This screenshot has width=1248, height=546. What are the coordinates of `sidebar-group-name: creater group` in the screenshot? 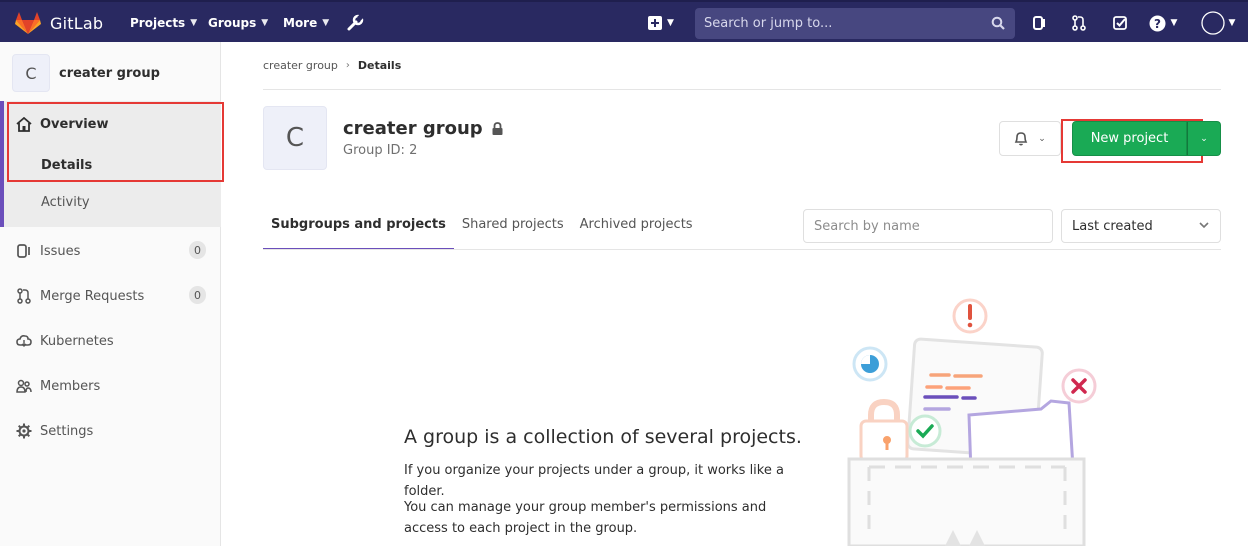 It's located at (109, 73).